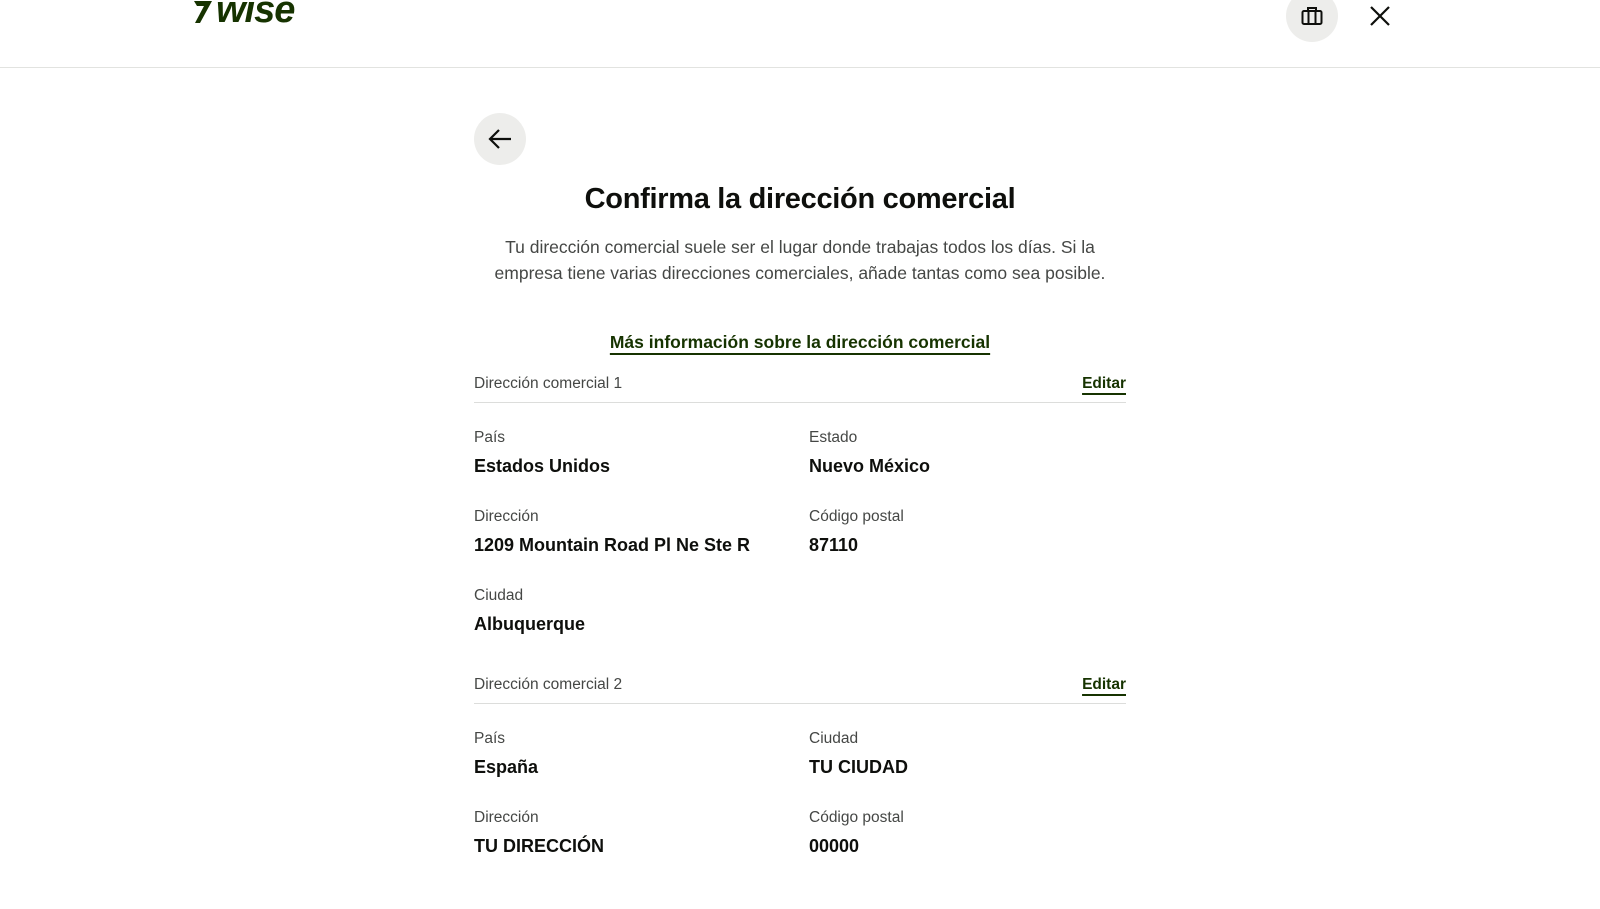 This screenshot has width=1600, height=909. Describe the element at coordinates (641, 453) in the screenshot. I see `field-country: País Estados Unidos` at that location.